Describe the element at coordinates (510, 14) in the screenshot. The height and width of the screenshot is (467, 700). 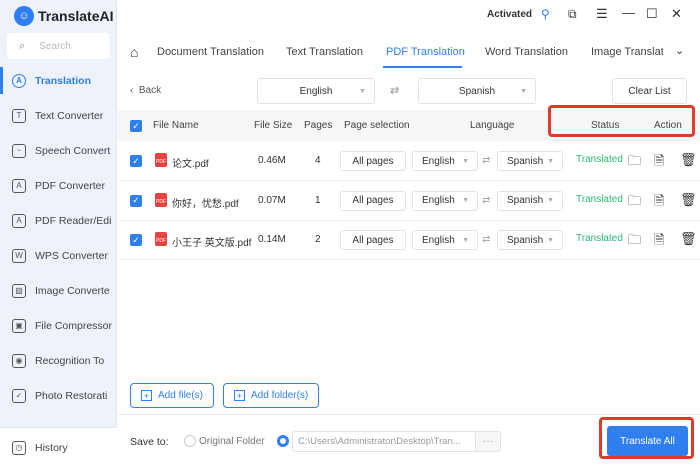
I see `activation-status: Activated` at that location.